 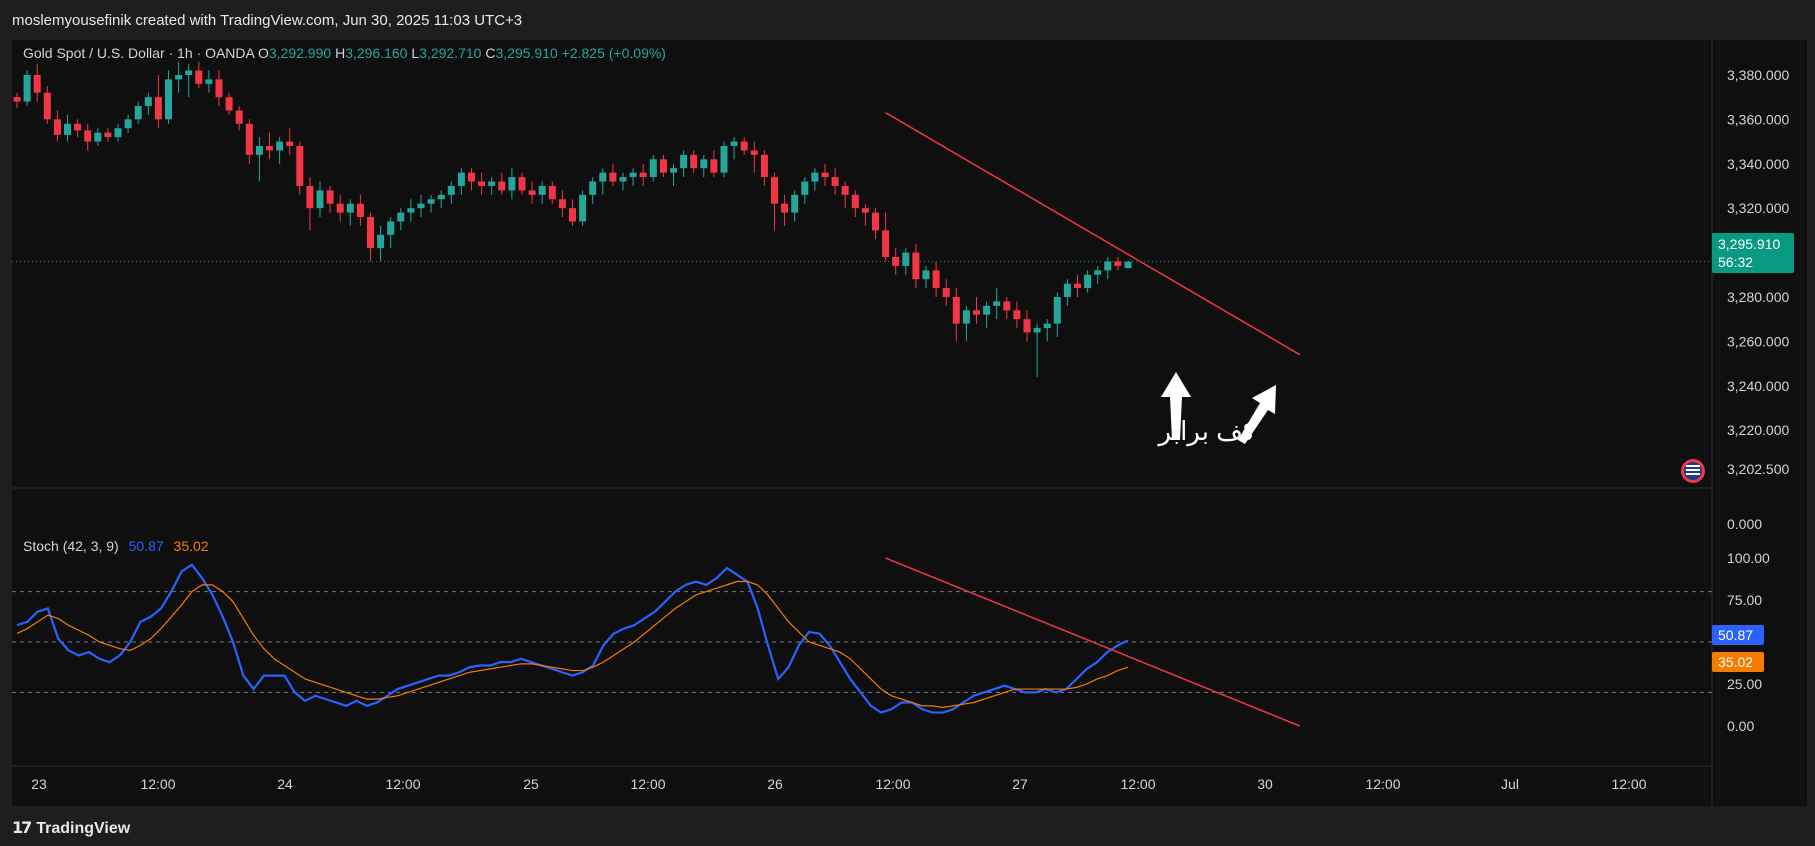 What do you see at coordinates (1758, 119) in the screenshot?
I see `price-tick-label: 3,360.000` at bounding box center [1758, 119].